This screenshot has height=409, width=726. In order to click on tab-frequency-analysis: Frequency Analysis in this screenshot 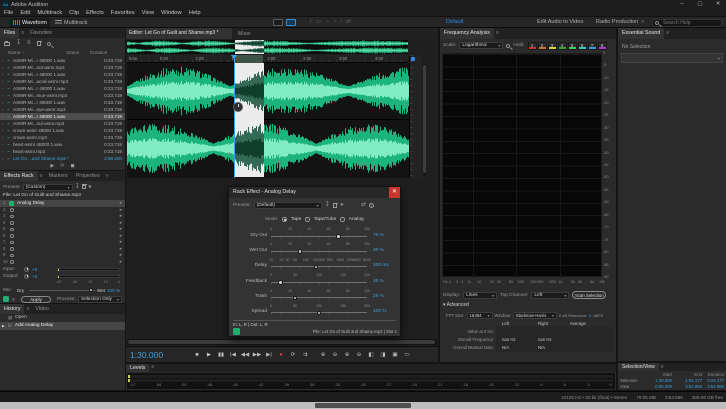, I will do `click(467, 33)`.